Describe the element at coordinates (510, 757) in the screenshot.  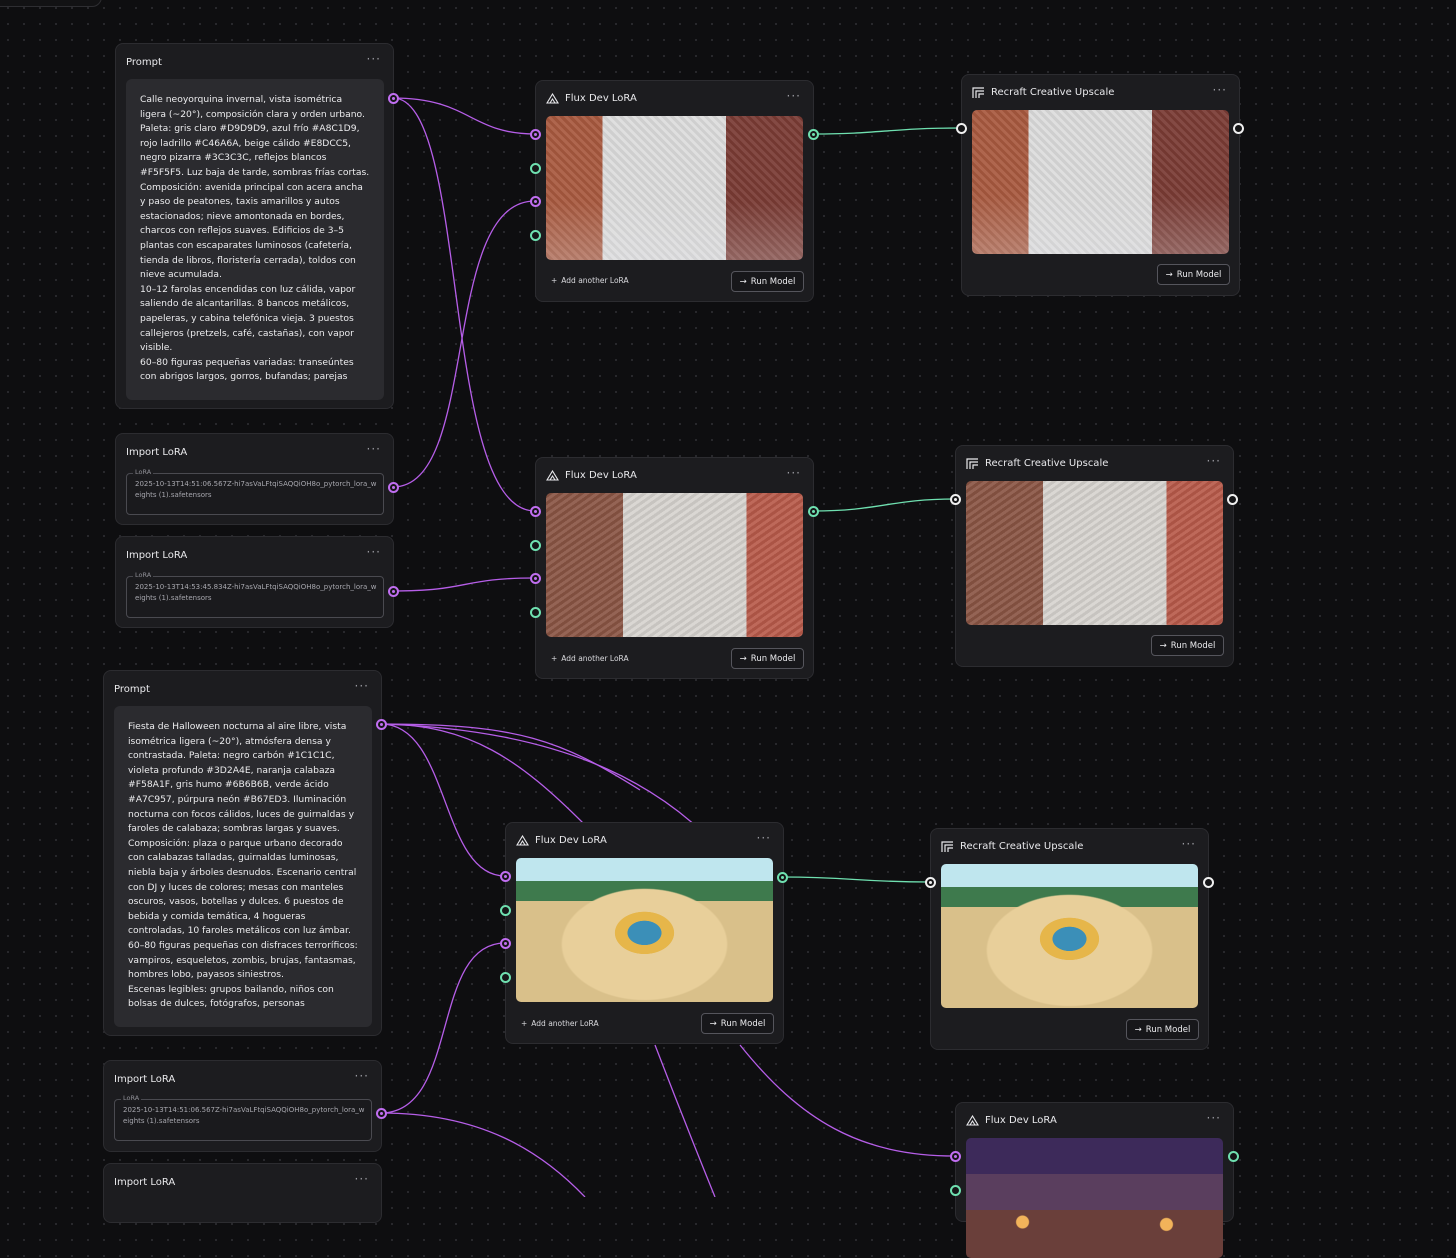
I see `wire-prompt2-up-b` at that location.